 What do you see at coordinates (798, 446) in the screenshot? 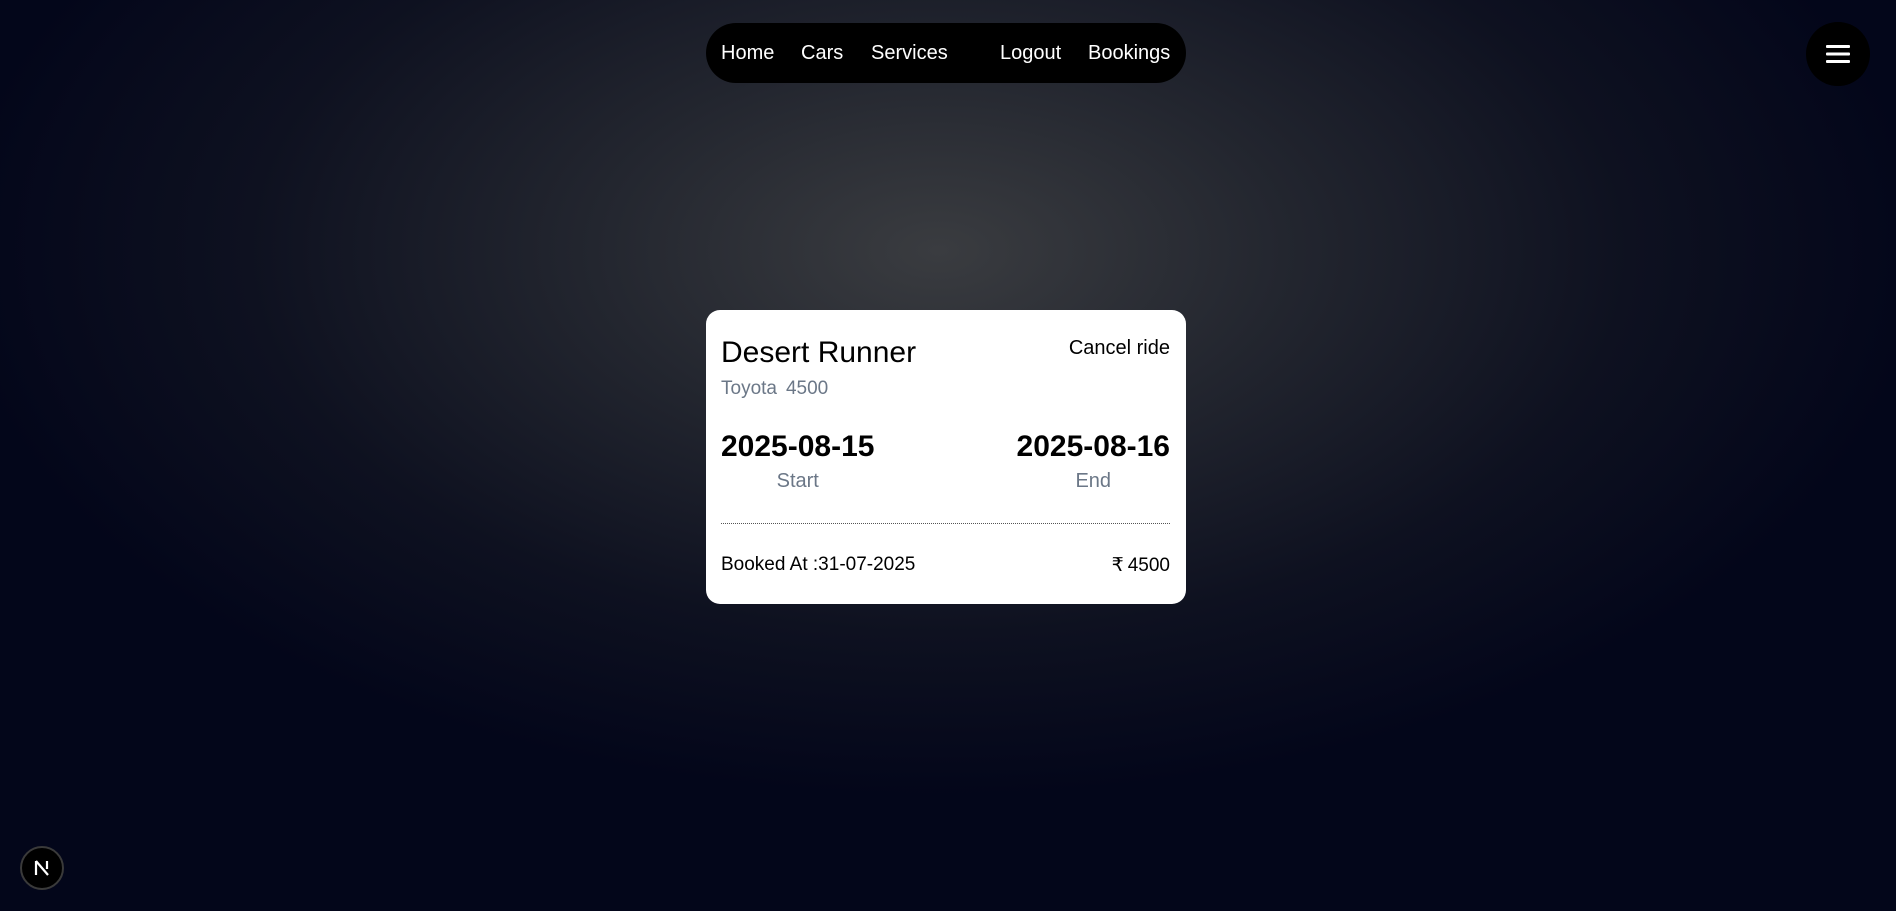
I see `start-date: 2025-08-15` at bounding box center [798, 446].